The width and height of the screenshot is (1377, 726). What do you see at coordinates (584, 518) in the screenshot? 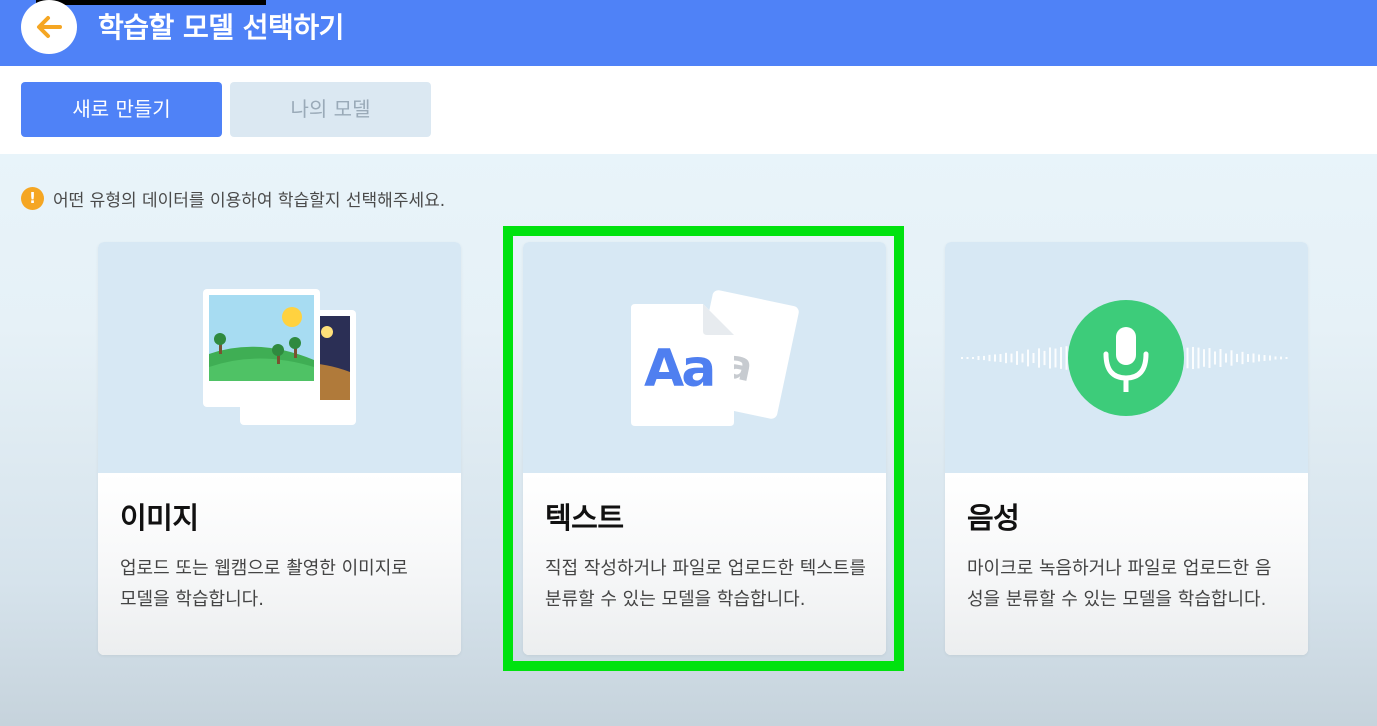
I see `card-text-title: 텍스트` at bounding box center [584, 518].